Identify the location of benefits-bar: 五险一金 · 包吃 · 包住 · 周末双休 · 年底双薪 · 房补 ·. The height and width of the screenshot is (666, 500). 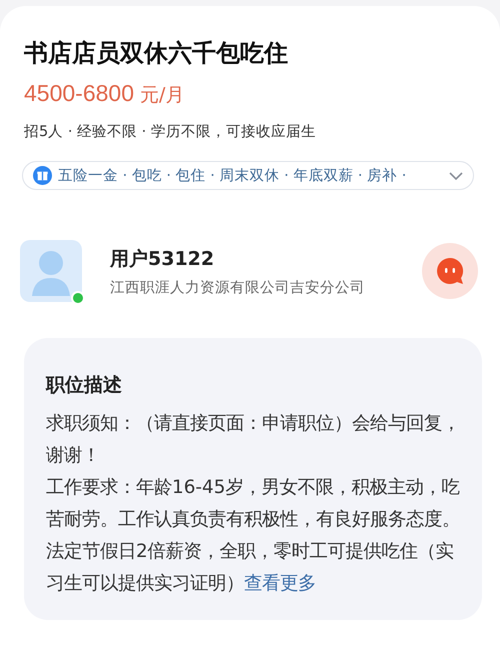
(248, 175).